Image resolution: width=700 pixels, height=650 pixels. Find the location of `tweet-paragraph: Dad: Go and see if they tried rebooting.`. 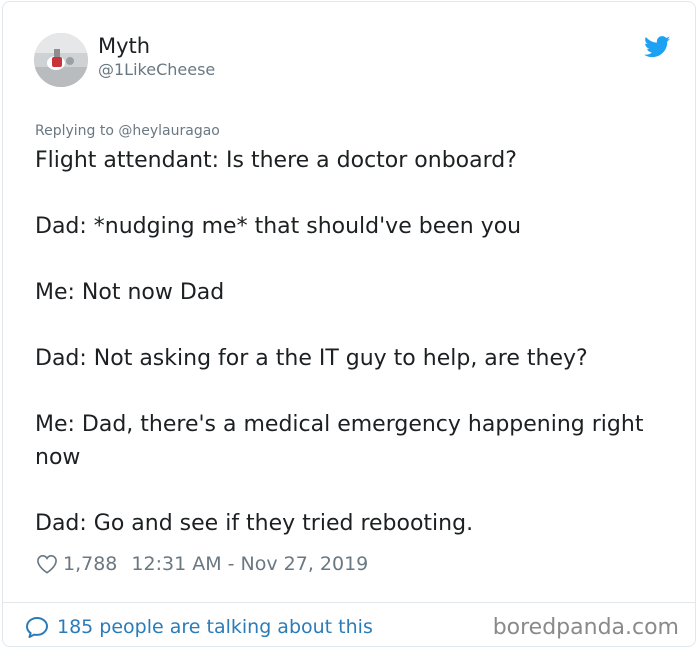

tweet-paragraph: Dad: Go and see if they tried rebooting. is located at coordinates (254, 523).